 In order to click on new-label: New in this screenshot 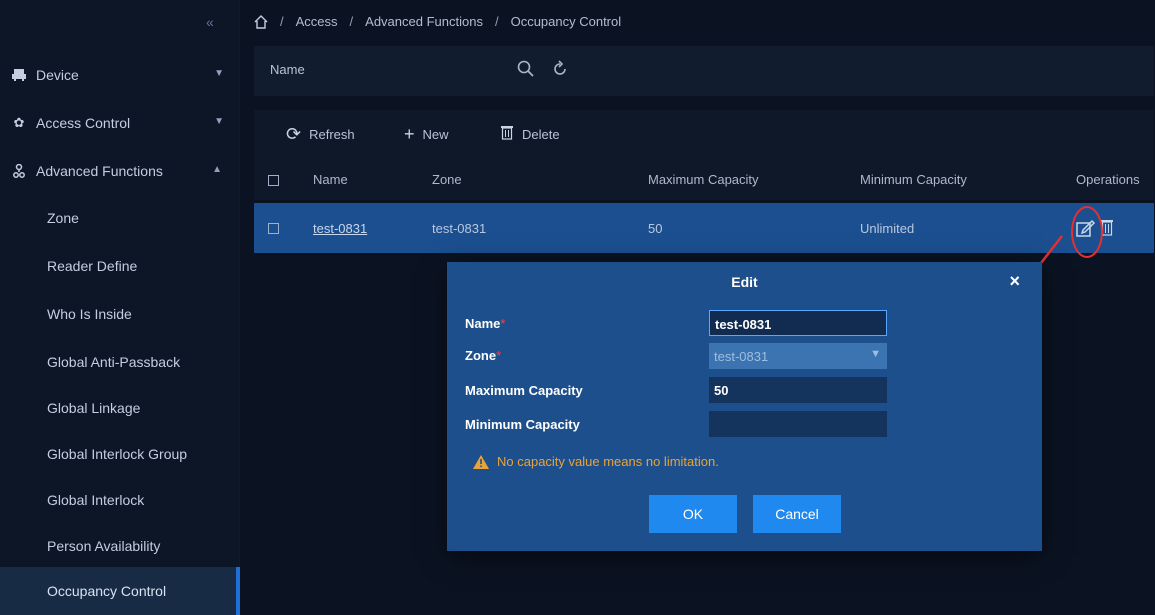, I will do `click(435, 134)`.